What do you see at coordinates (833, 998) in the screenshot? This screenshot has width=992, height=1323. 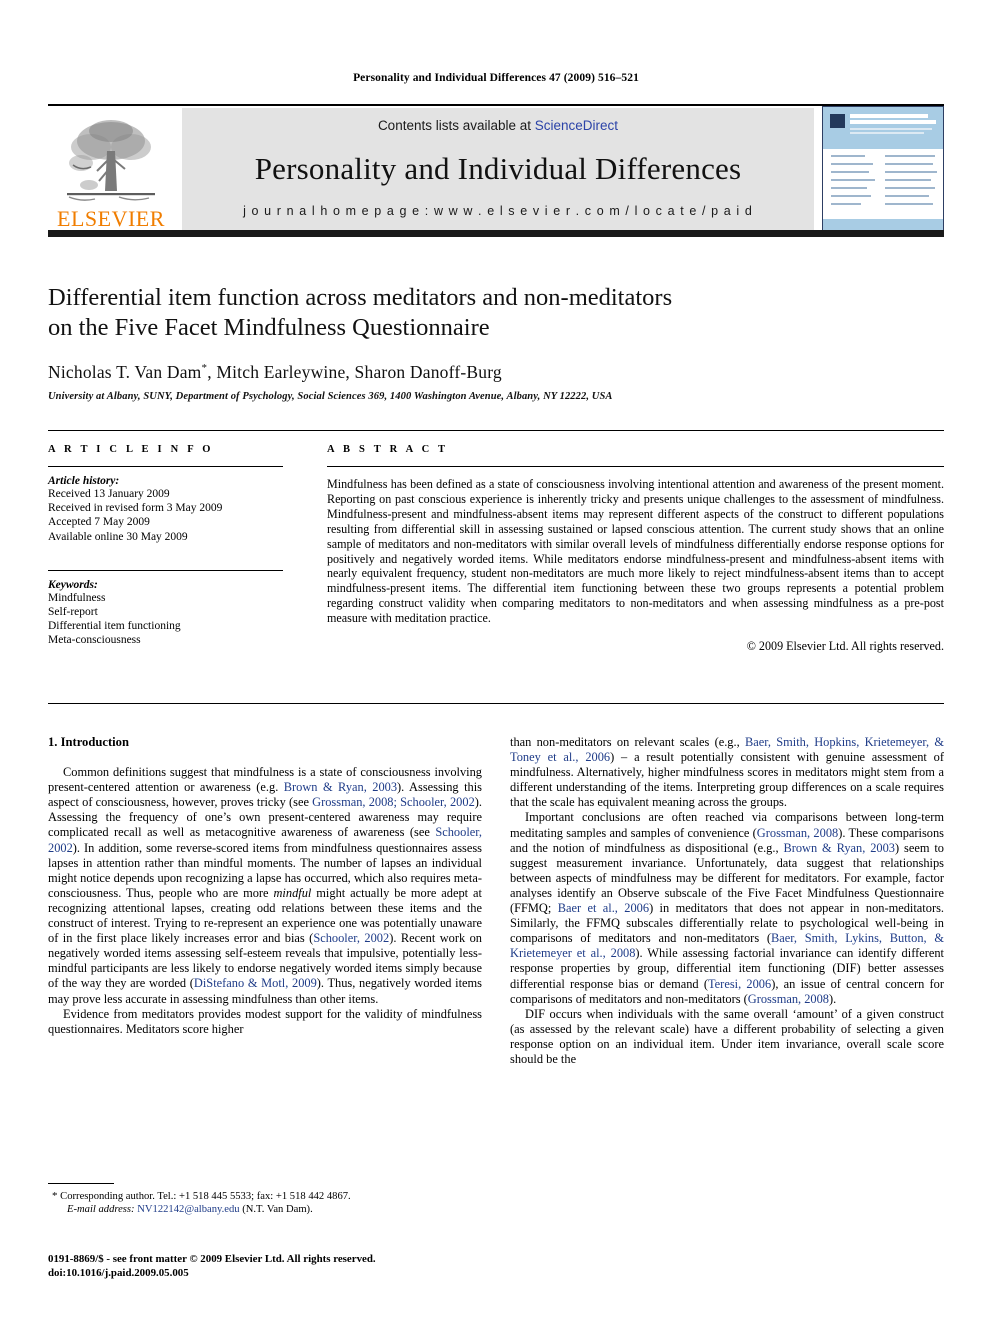 I see `body-text: ).` at bounding box center [833, 998].